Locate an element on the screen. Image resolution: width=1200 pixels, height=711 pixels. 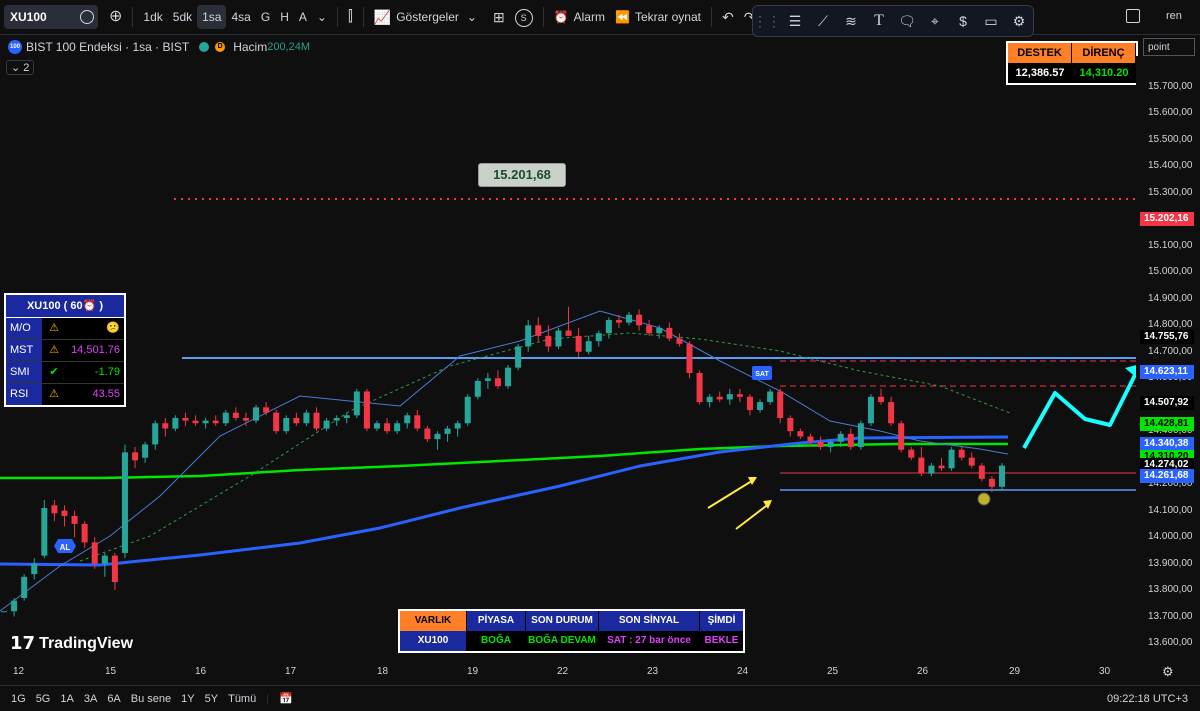
symbol-options-icon is located at coordinates (87, 17).